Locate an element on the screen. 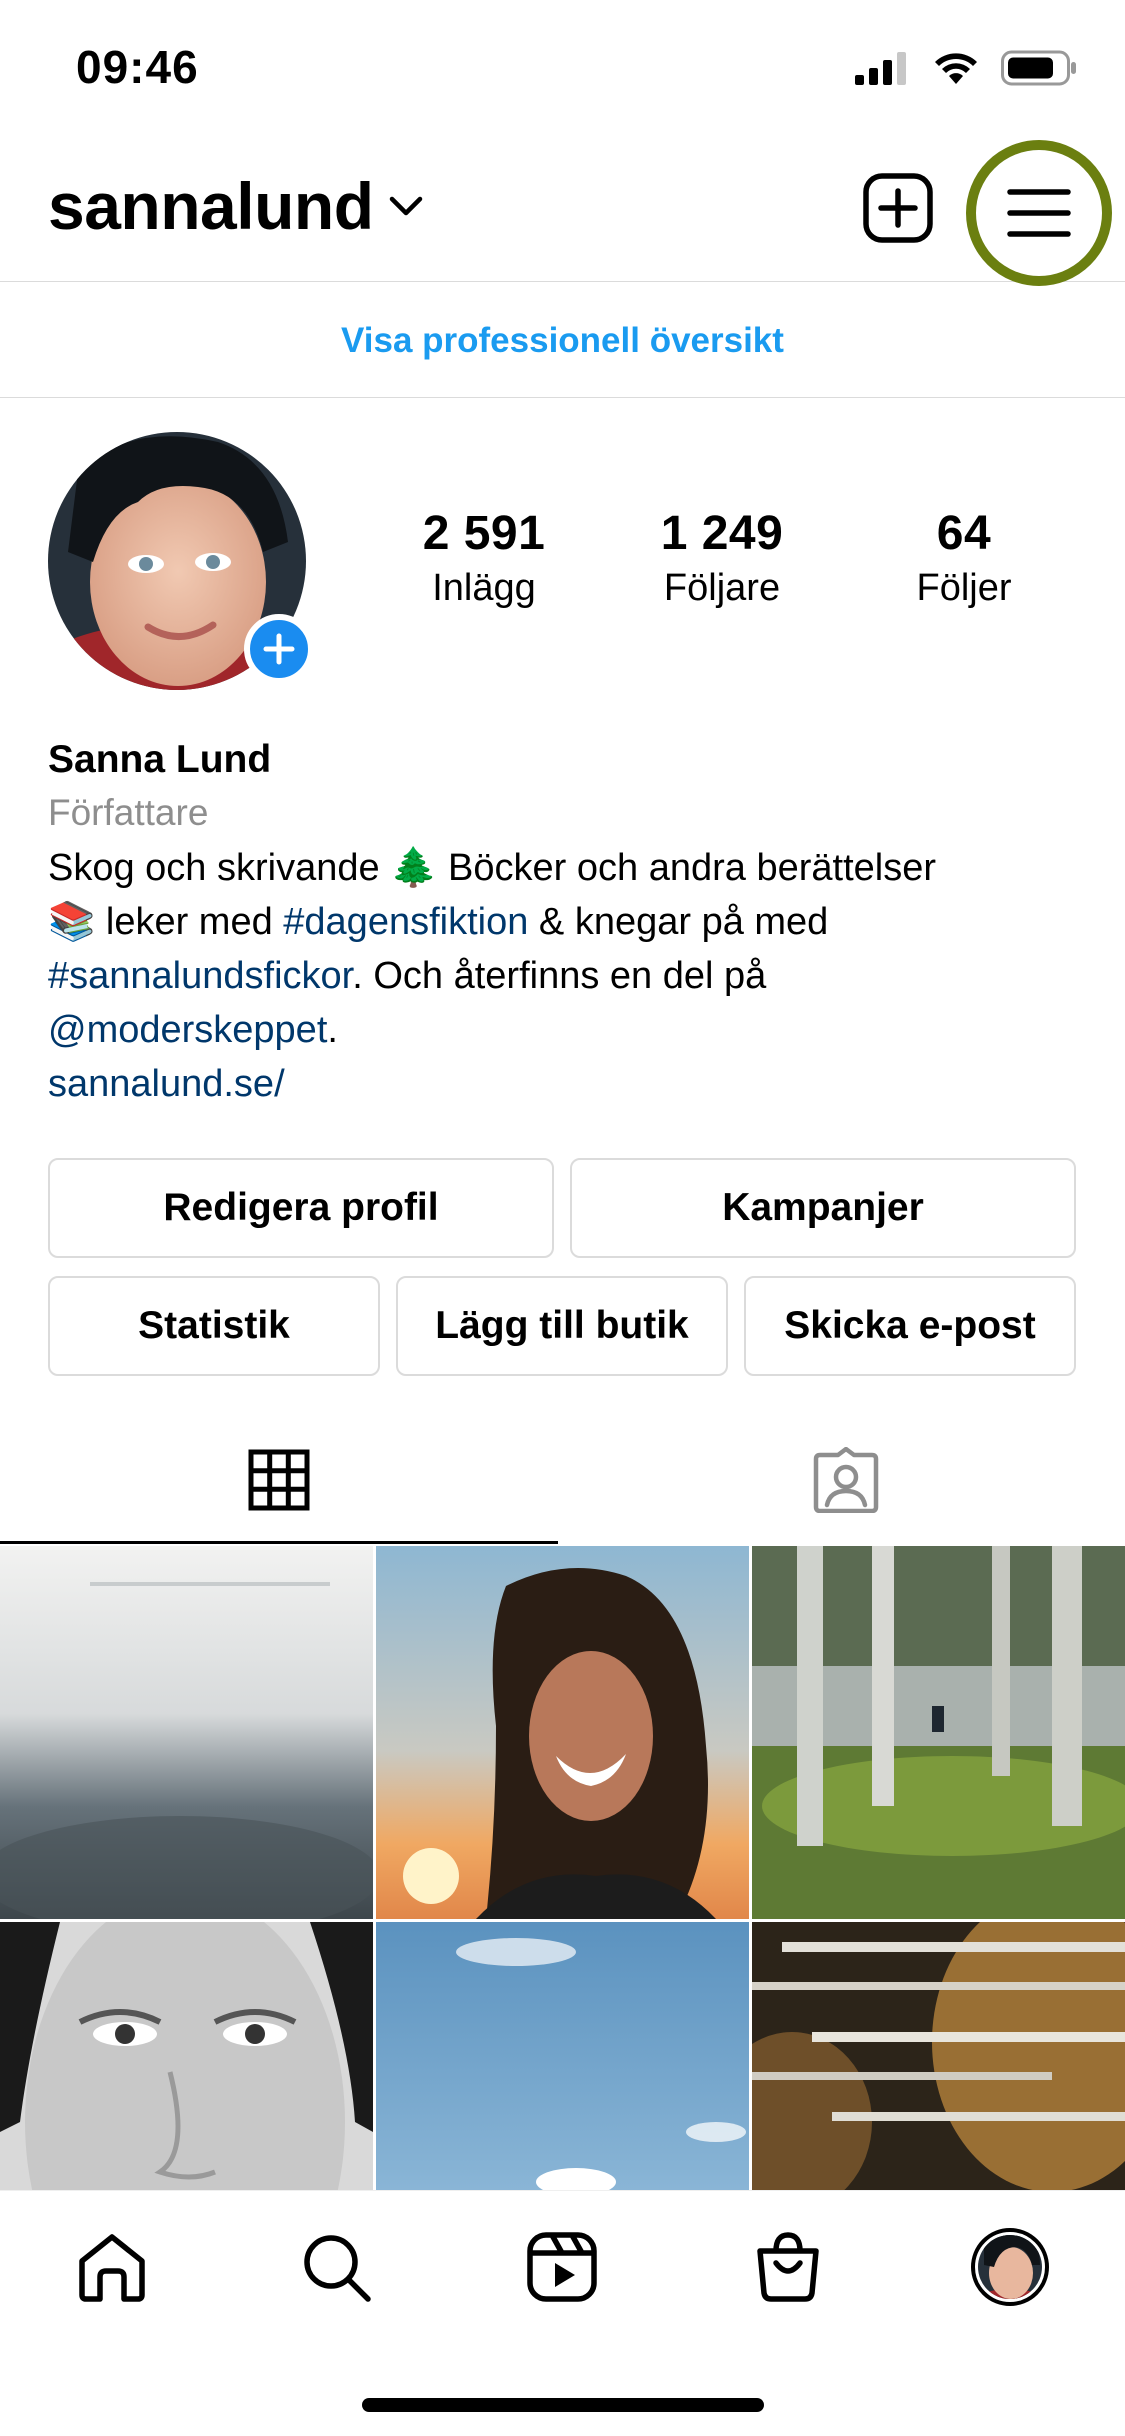 This screenshot has width=1125, height=2436. chevron-down-icon is located at coordinates (406, 206).